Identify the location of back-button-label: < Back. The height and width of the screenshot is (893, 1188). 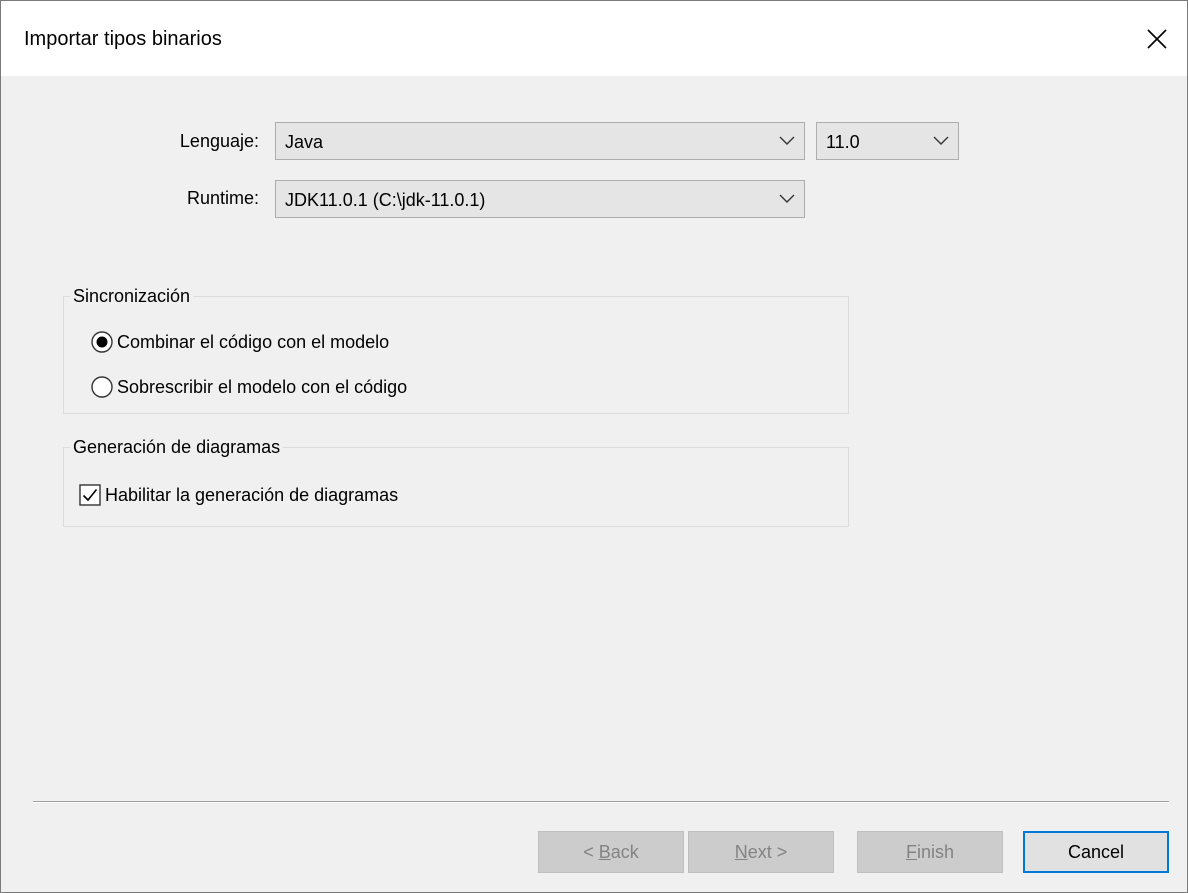
(611, 851).